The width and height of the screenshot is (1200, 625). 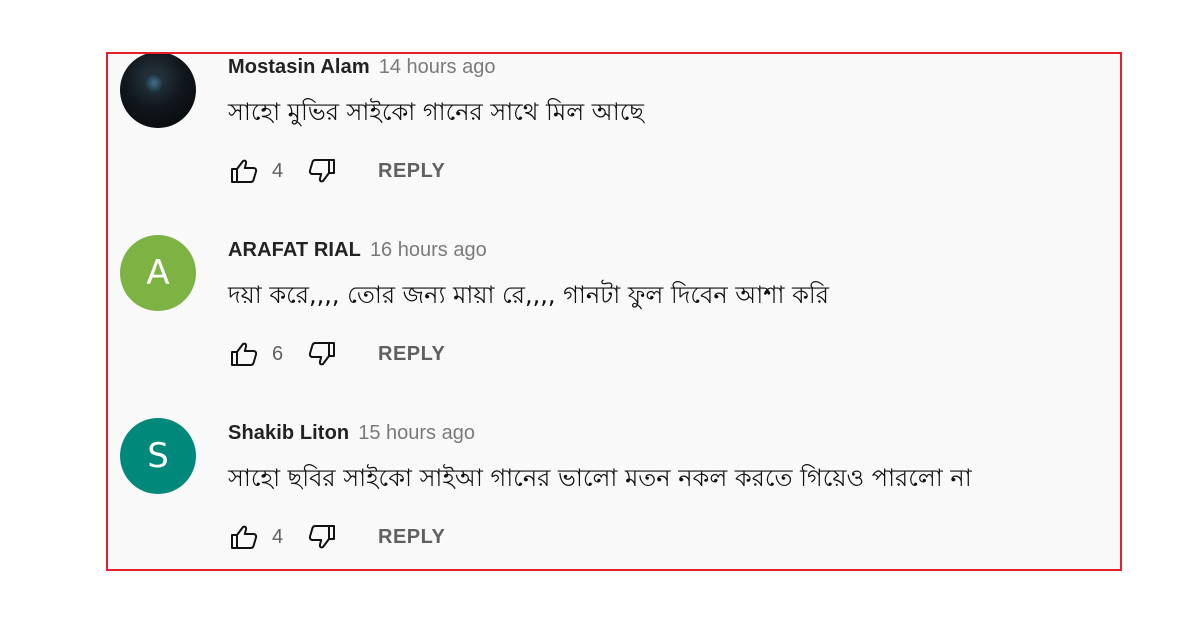 What do you see at coordinates (436, 112) in the screenshot?
I see `comment-text: সাহো মুভির সাইকো গানের সাথে মিল আছে` at bounding box center [436, 112].